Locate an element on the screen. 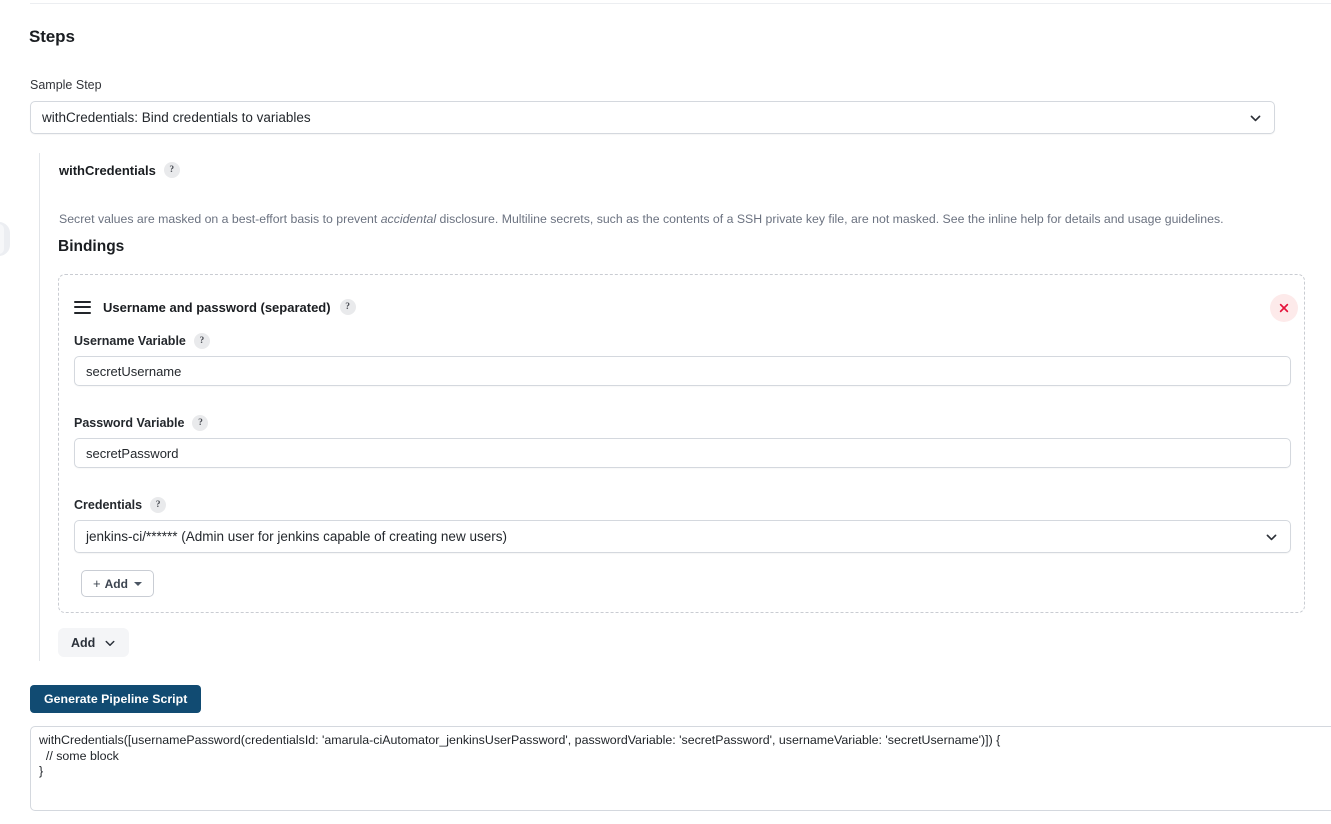  password-variable-label: Password Variable is located at coordinates (129, 423).